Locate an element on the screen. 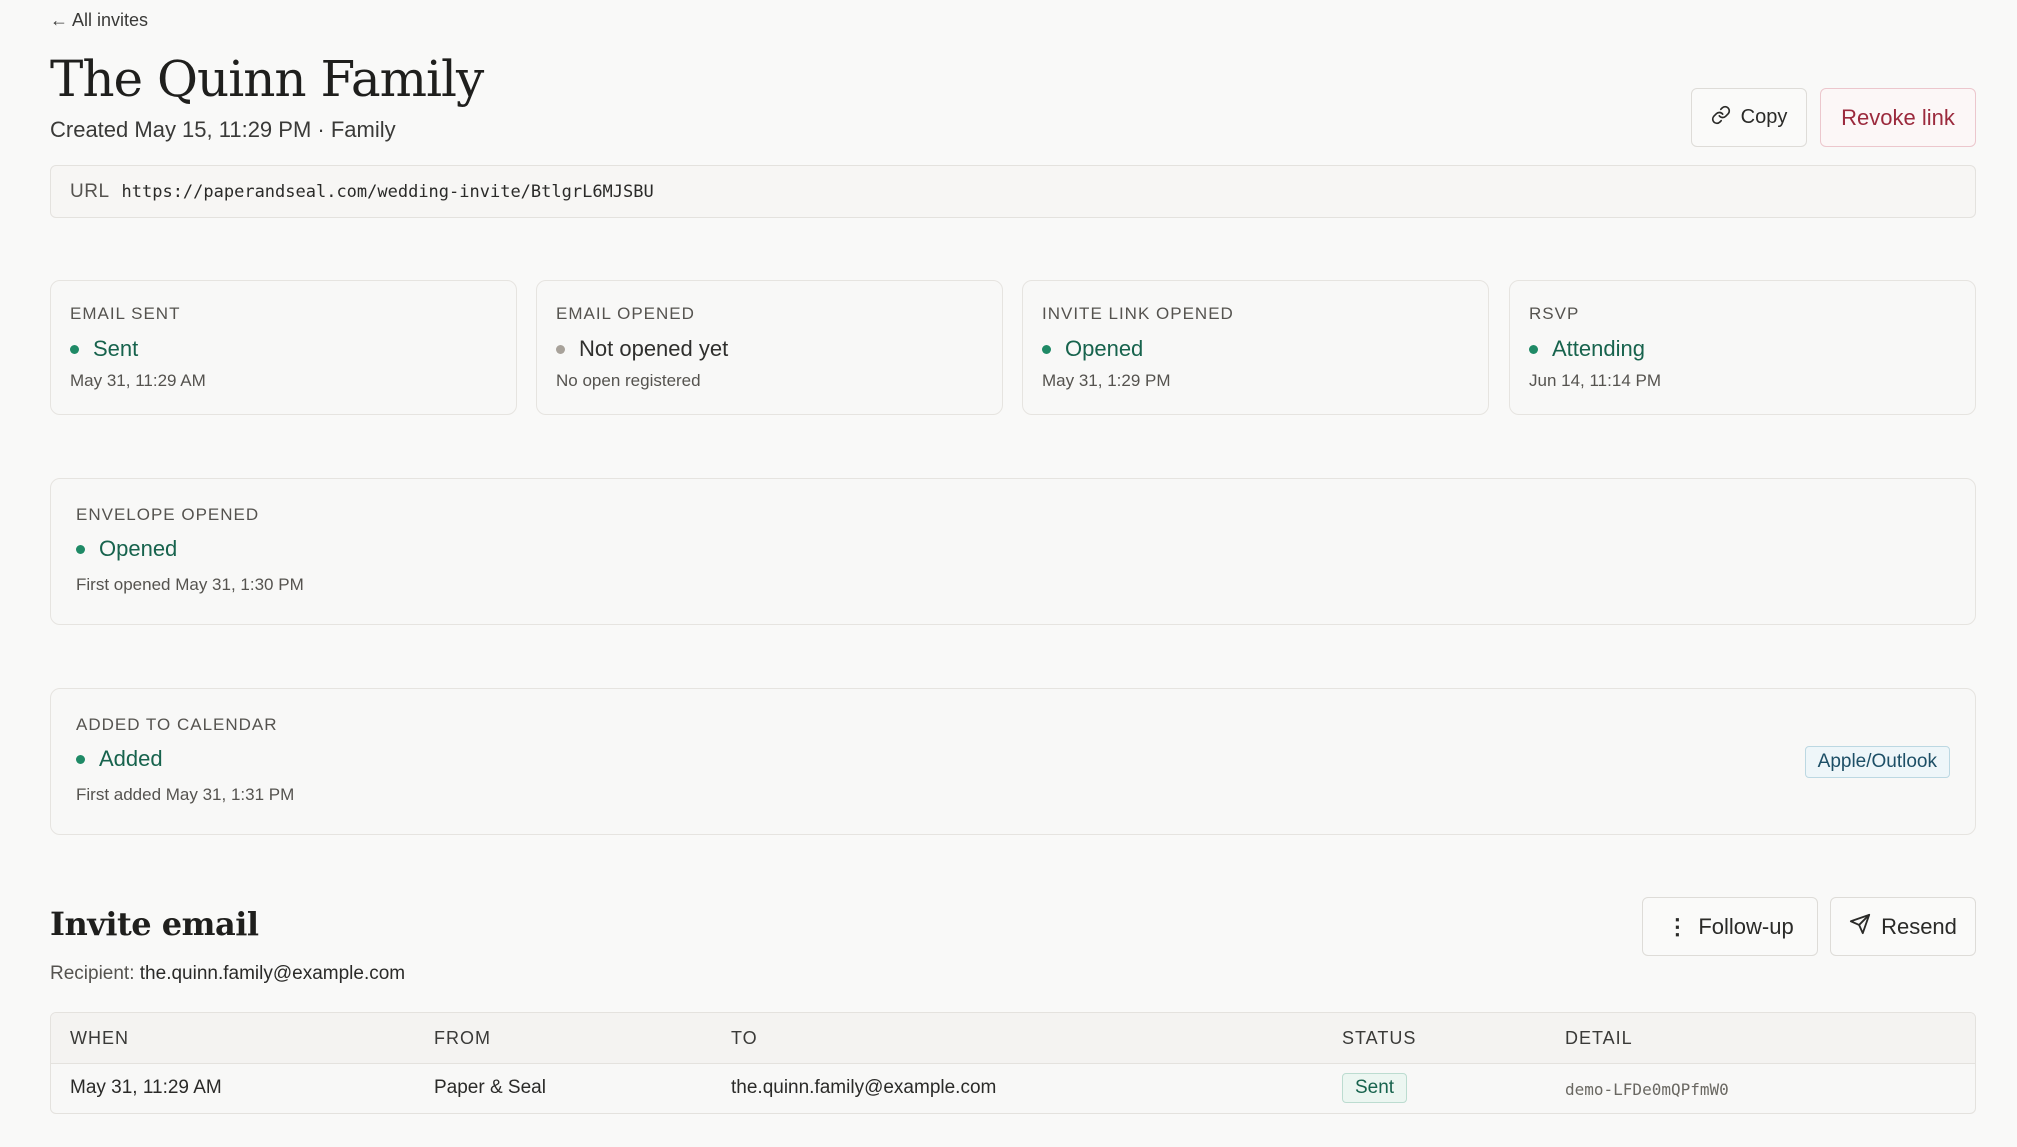 The width and height of the screenshot is (2017, 1147). status-detail: May 31, 11:29 AM is located at coordinates (138, 380).